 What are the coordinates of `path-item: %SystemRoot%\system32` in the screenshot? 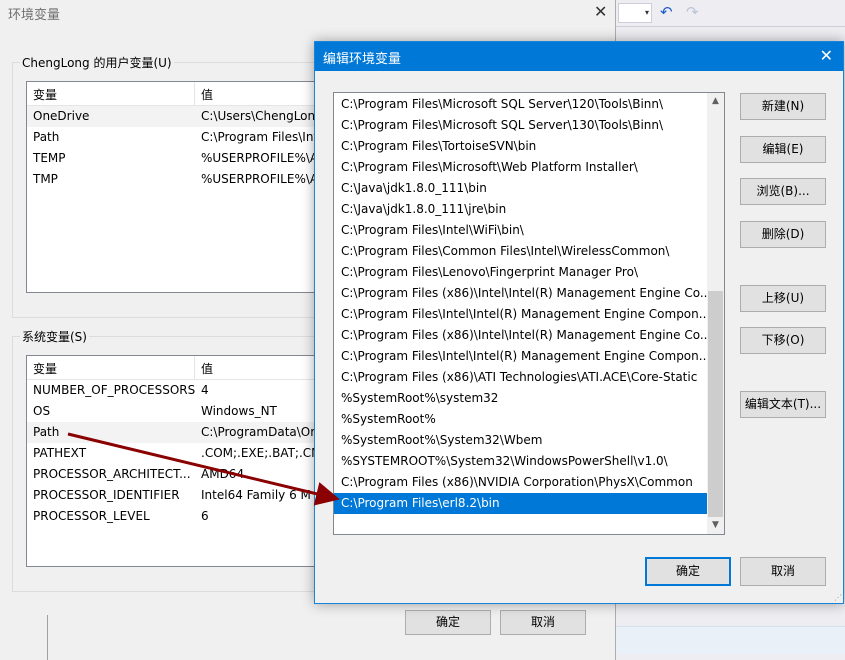 It's located at (520, 398).